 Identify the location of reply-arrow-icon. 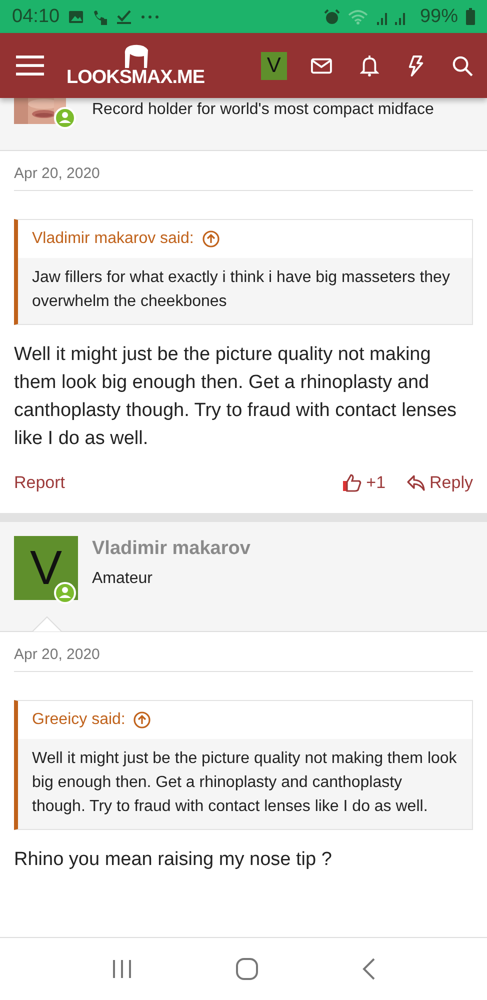
(416, 483).